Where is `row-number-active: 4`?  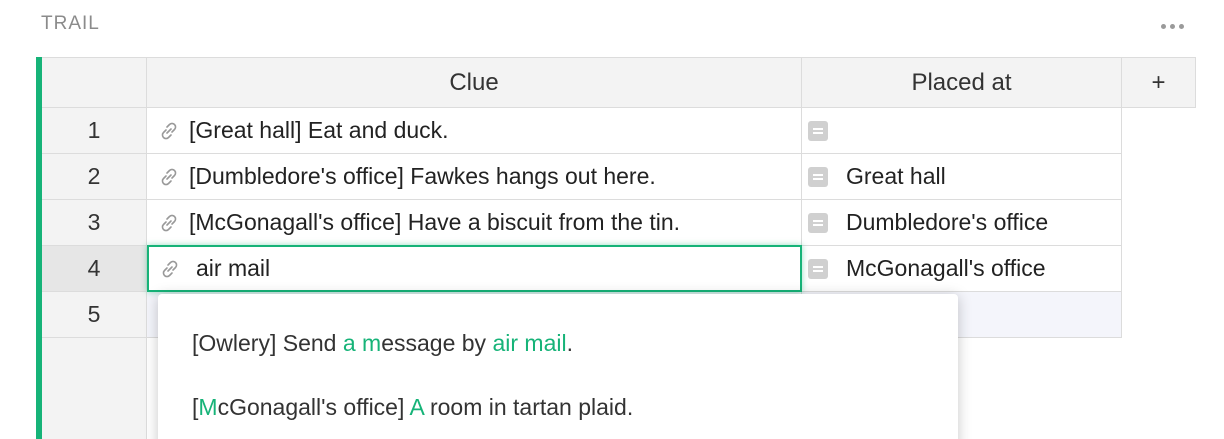
row-number-active: 4 is located at coordinates (94, 269).